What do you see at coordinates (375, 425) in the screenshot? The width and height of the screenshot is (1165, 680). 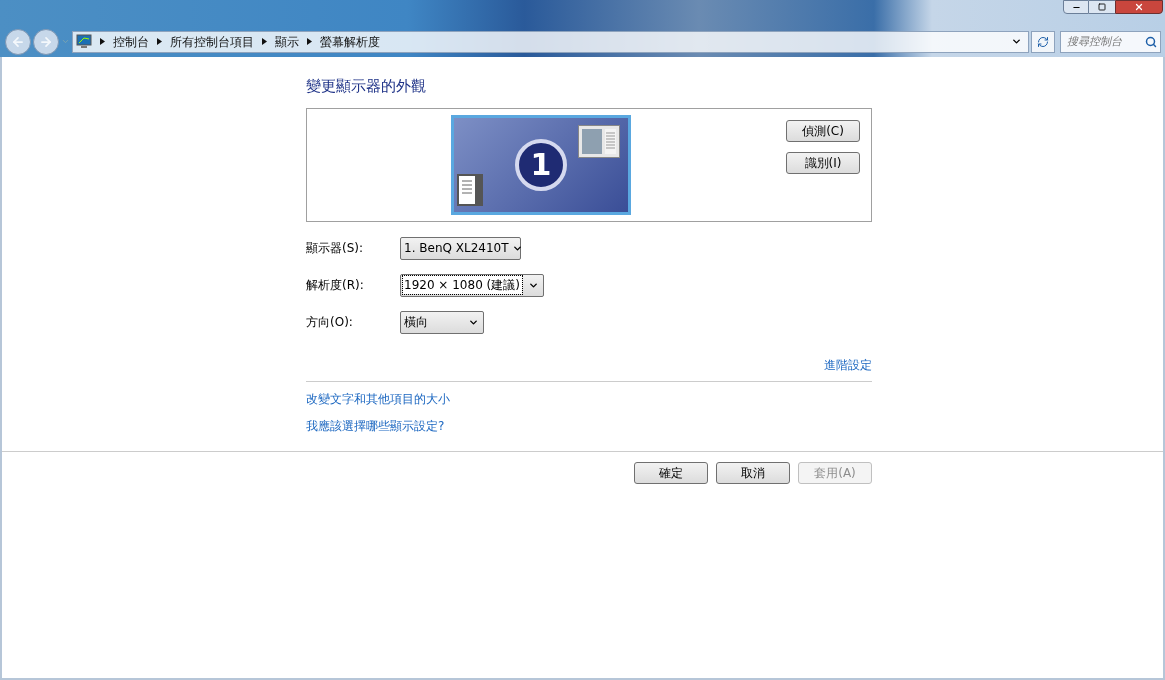 I see `help-link: 我應該選擇哪些顯示設定?` at bounding box center [375, 425].